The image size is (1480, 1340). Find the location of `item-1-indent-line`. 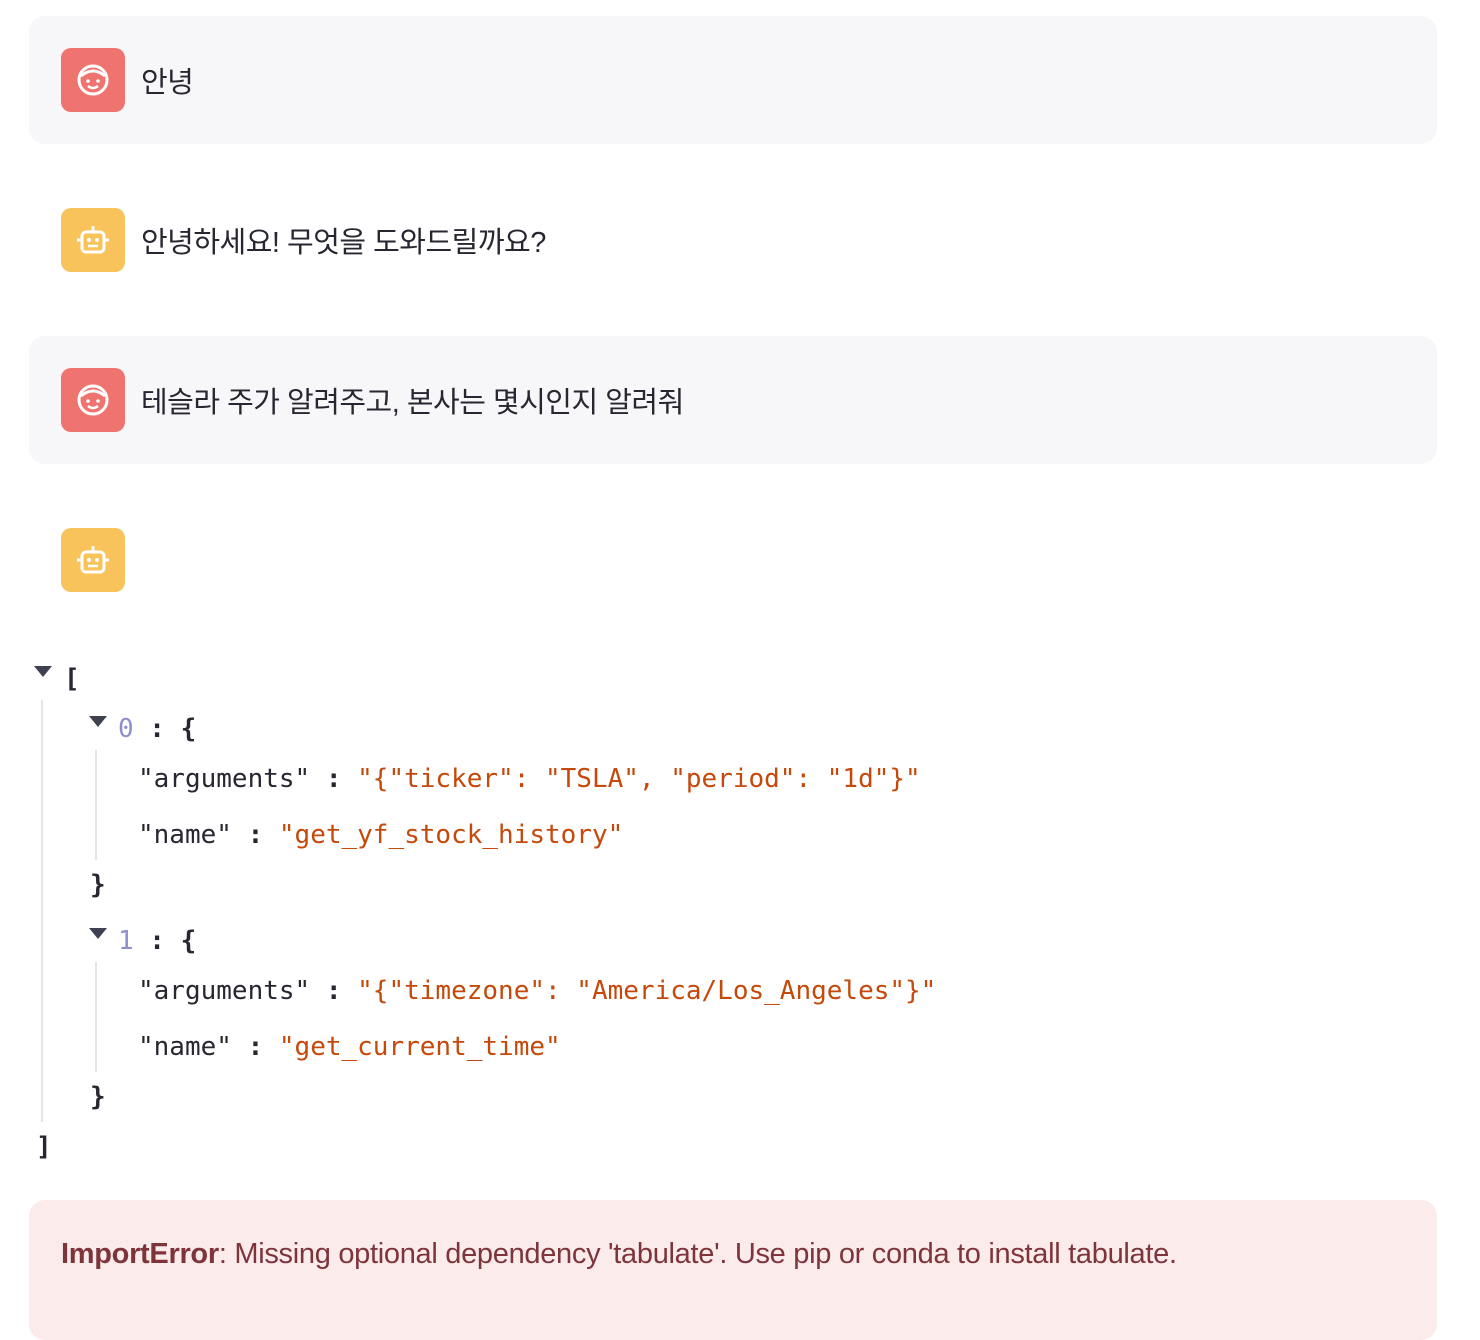

item-1-indent-line is located at coordinates (96, 1017).